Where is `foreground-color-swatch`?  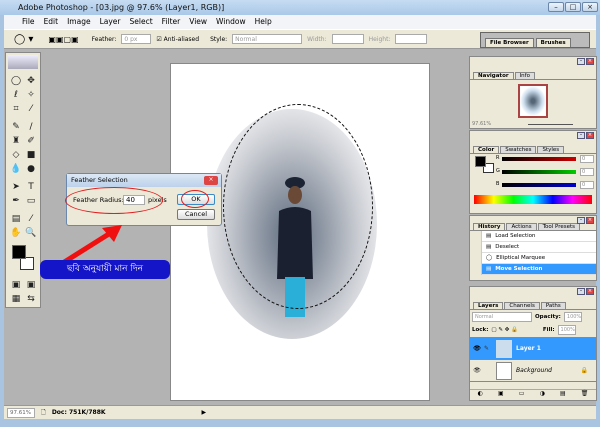
foreground-color-swatch is located at coordinates (19, 252).